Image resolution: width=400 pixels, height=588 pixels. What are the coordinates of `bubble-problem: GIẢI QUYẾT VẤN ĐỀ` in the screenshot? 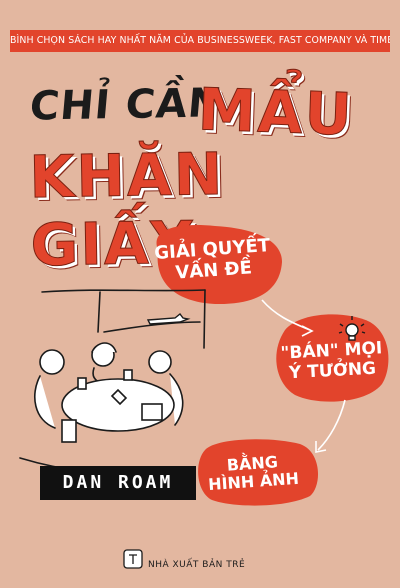 It's located at (213, 260).